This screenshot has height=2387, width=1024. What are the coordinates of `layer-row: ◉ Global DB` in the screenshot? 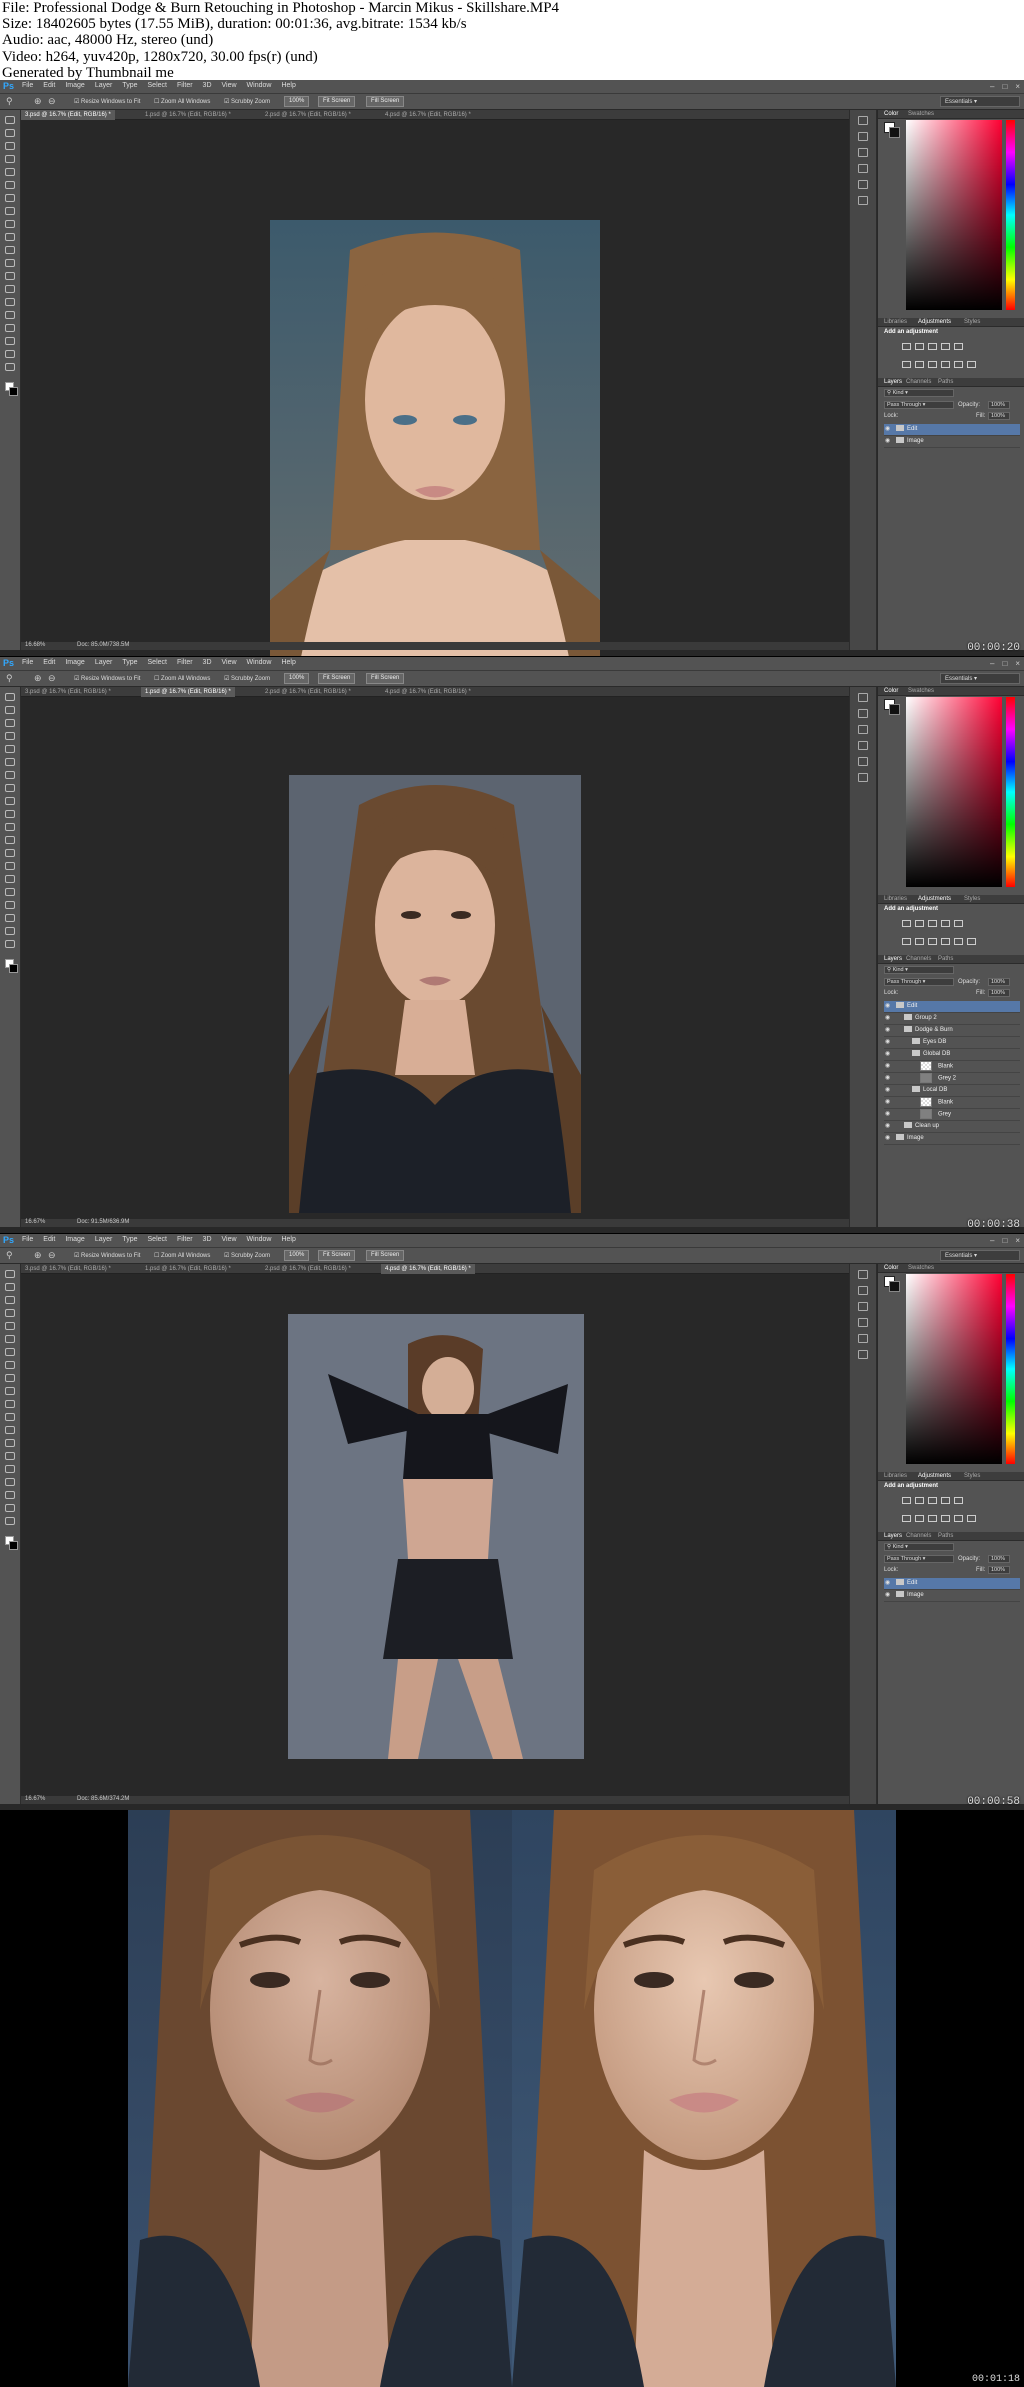 It's located at (952, 1055).